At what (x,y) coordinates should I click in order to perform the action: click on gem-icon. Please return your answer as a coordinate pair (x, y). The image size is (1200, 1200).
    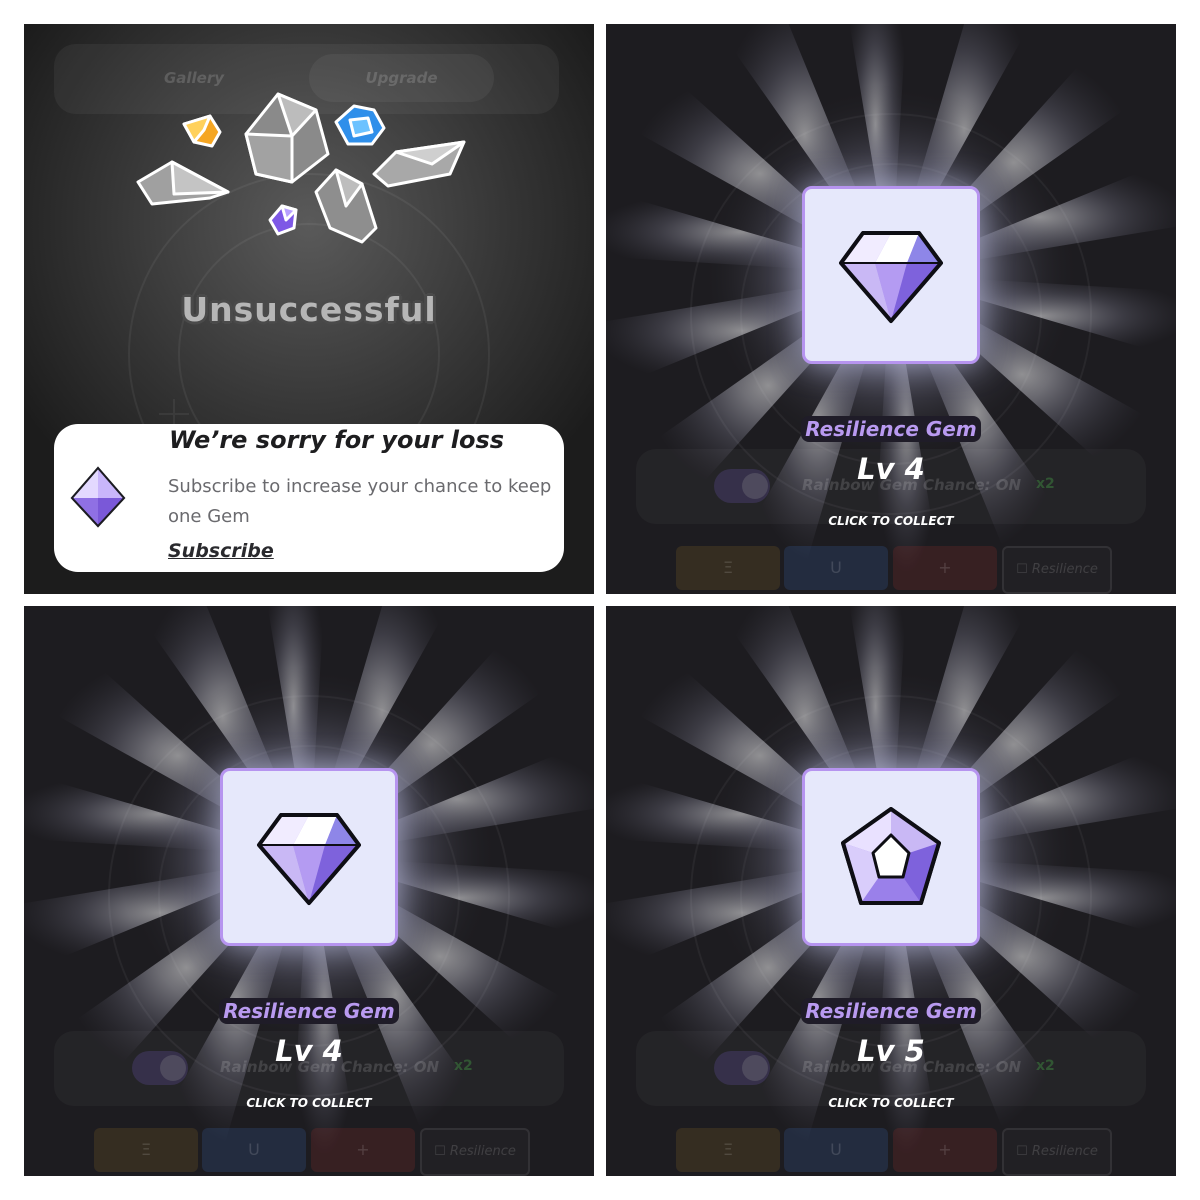
    Looking at the image, I should click on (98, 497).